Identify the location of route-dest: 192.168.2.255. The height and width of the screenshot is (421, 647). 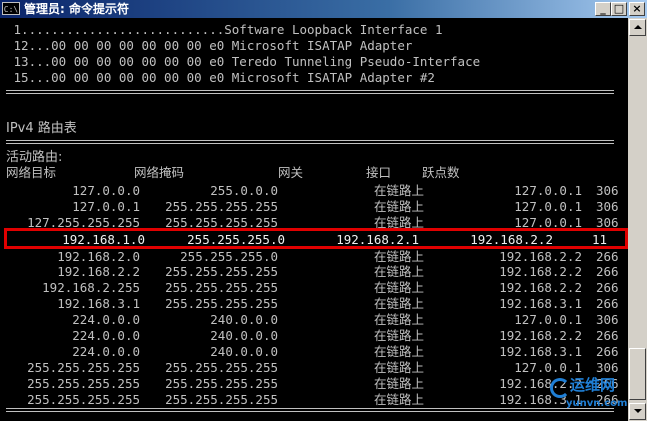
(91, 287).